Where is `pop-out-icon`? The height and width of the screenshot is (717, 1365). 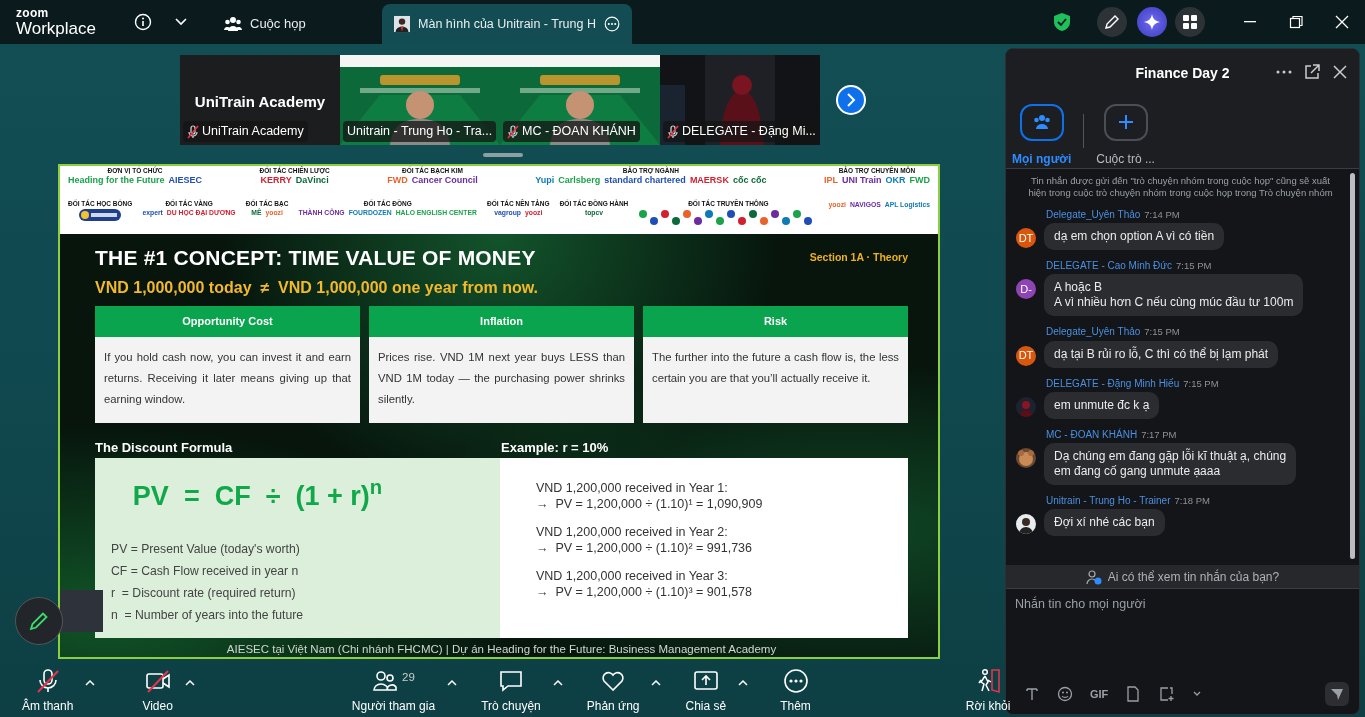
pop-out-icon is located at coordinates (1312, 72).